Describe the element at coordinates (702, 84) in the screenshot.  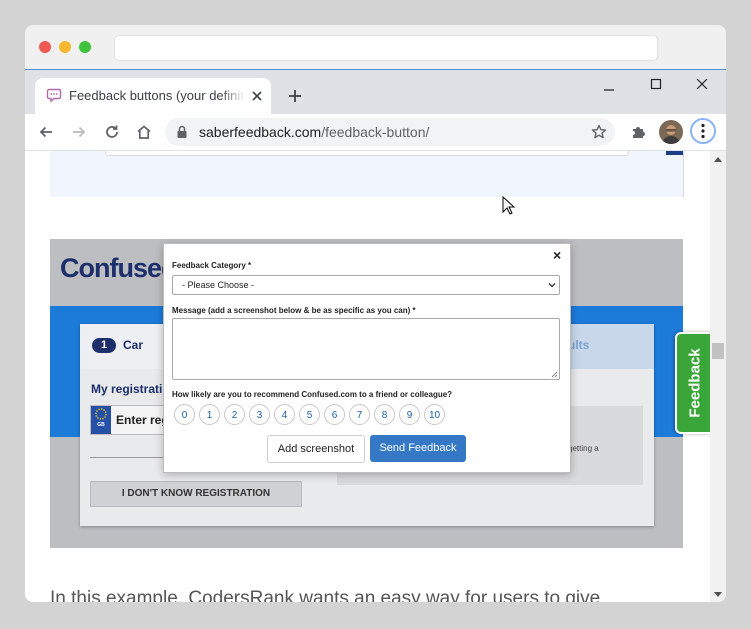
I see `close-browser-icon` at that location.